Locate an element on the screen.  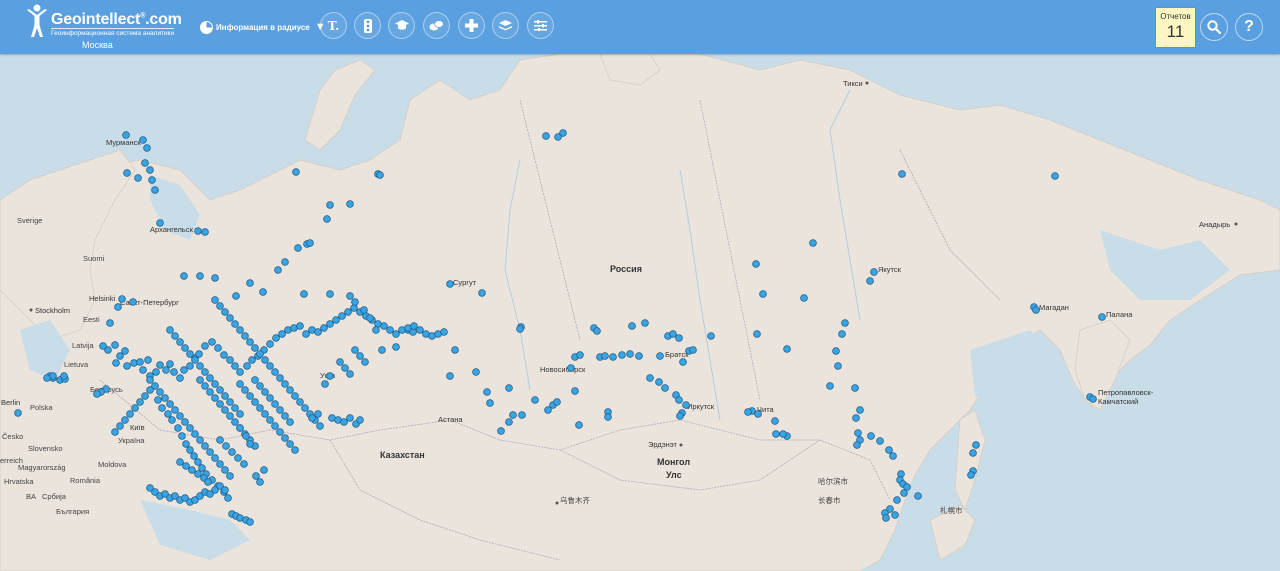
money-button is located at coordinates (436, 25).